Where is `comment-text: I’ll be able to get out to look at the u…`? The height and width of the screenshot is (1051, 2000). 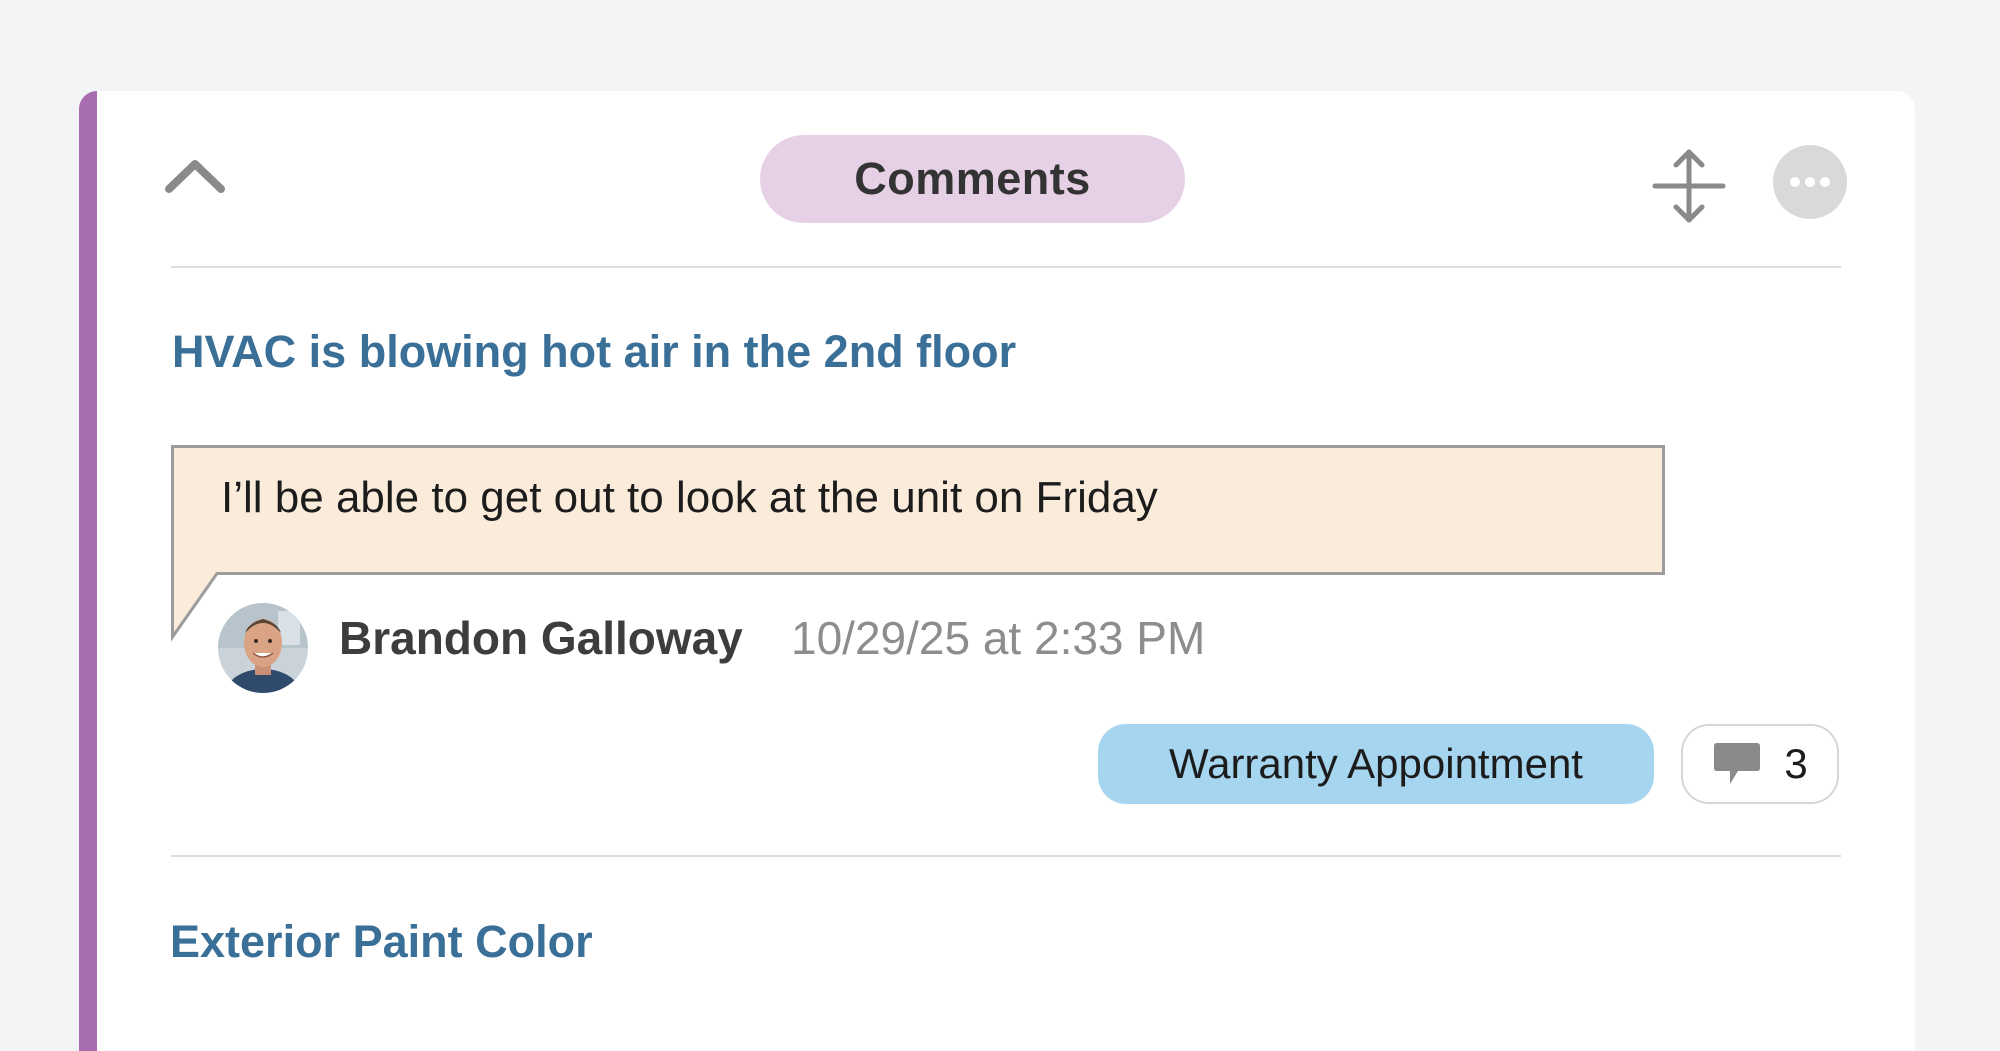 comment-text: I’ll be able to get out to look at the u… is located at coordinates (689, 497).